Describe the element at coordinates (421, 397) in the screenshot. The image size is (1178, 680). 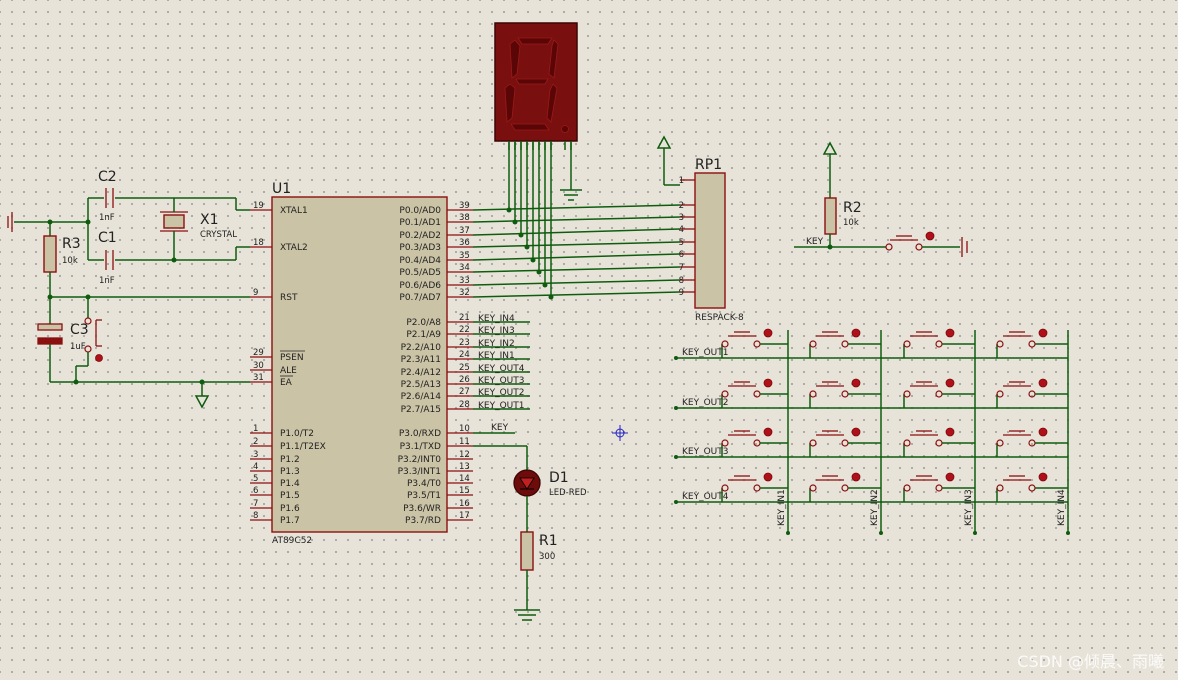
I see `u1-pin-name: P2.6/A14` at that location.